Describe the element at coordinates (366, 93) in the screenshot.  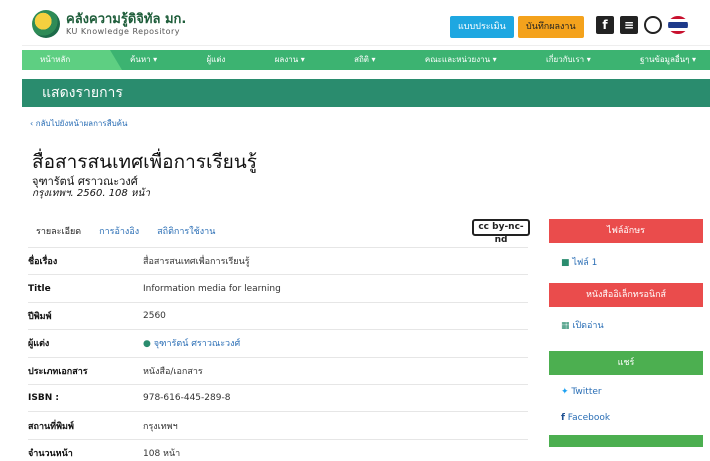
I see `page-section-title: แสดงรายการ` at that location.